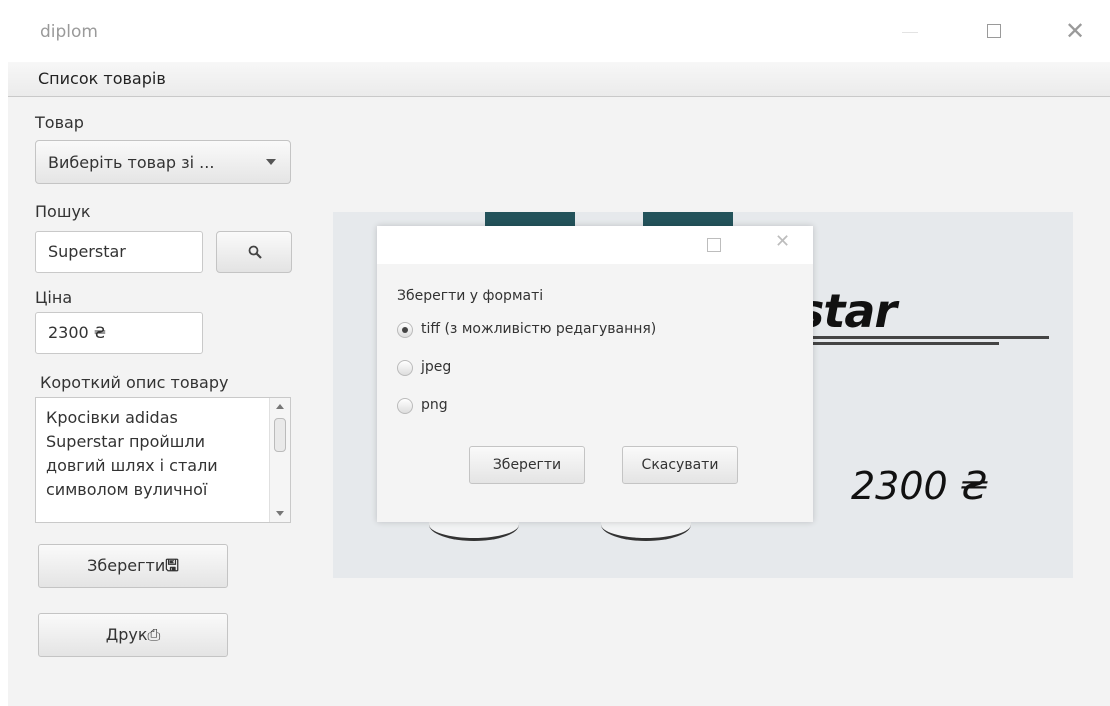 The width and height of the screenshot is (1110, 706). I want to click on product-label: Товар, so click(59, 122).